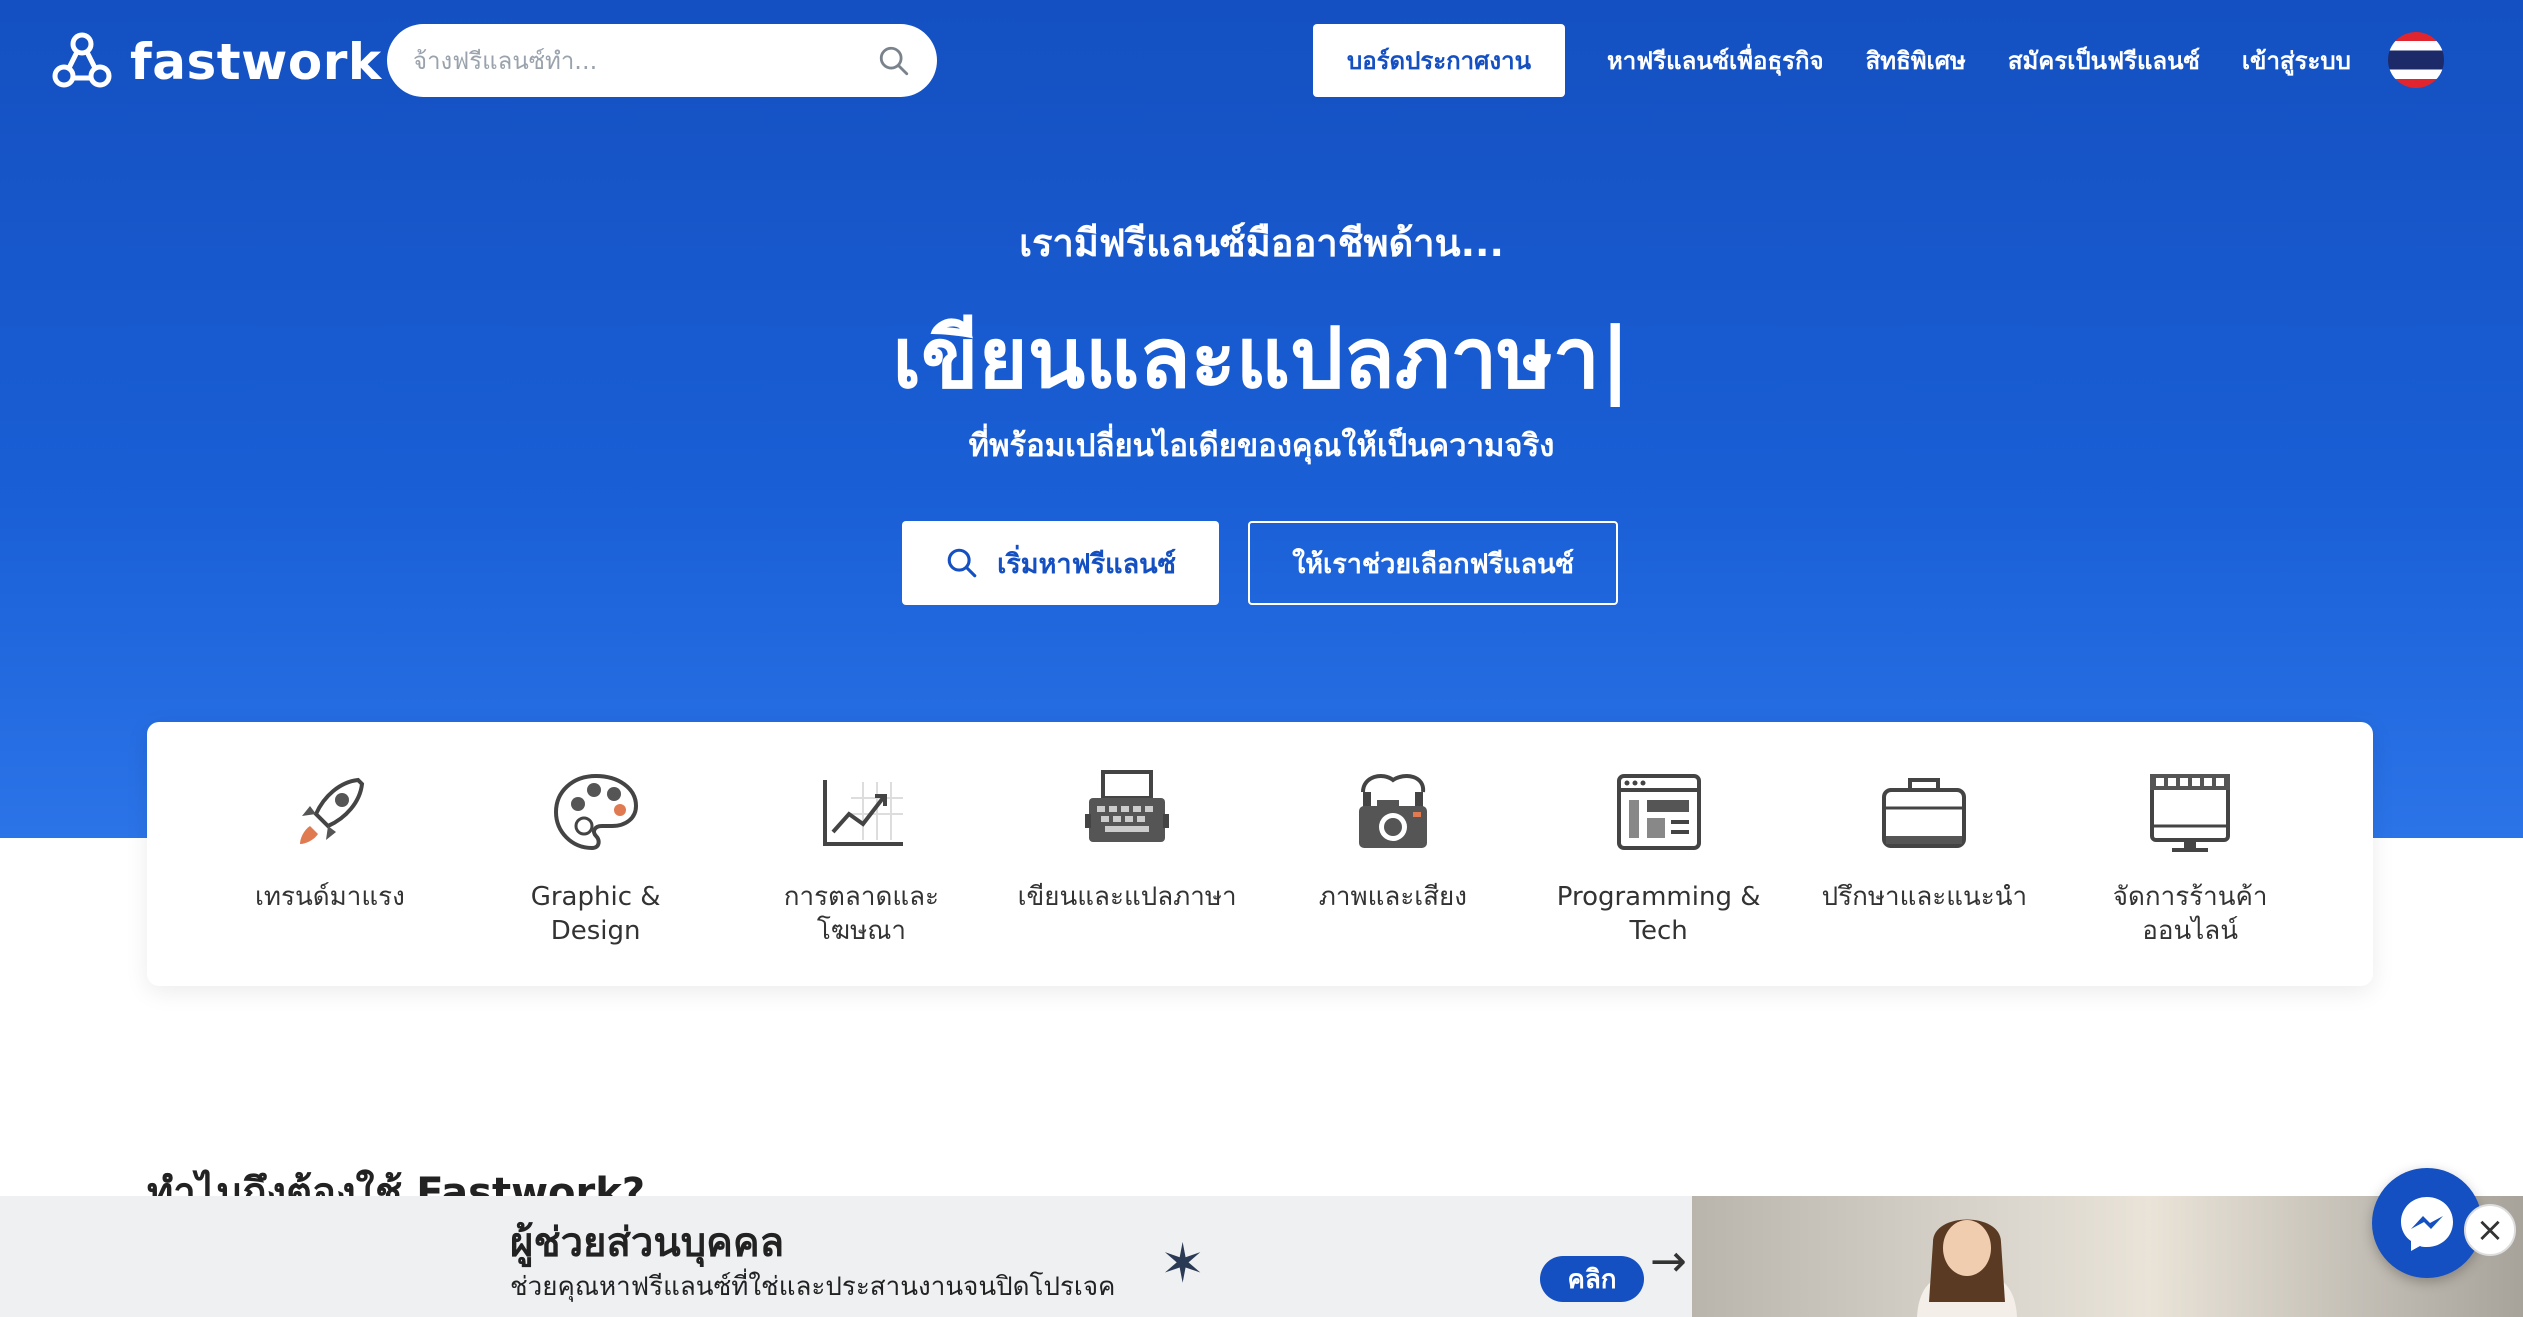  Describe the element at coordinates (647, 1243) in the screenshot. I see `banner-title: ผู้ช่วยส่วนบุคคล` at that location.